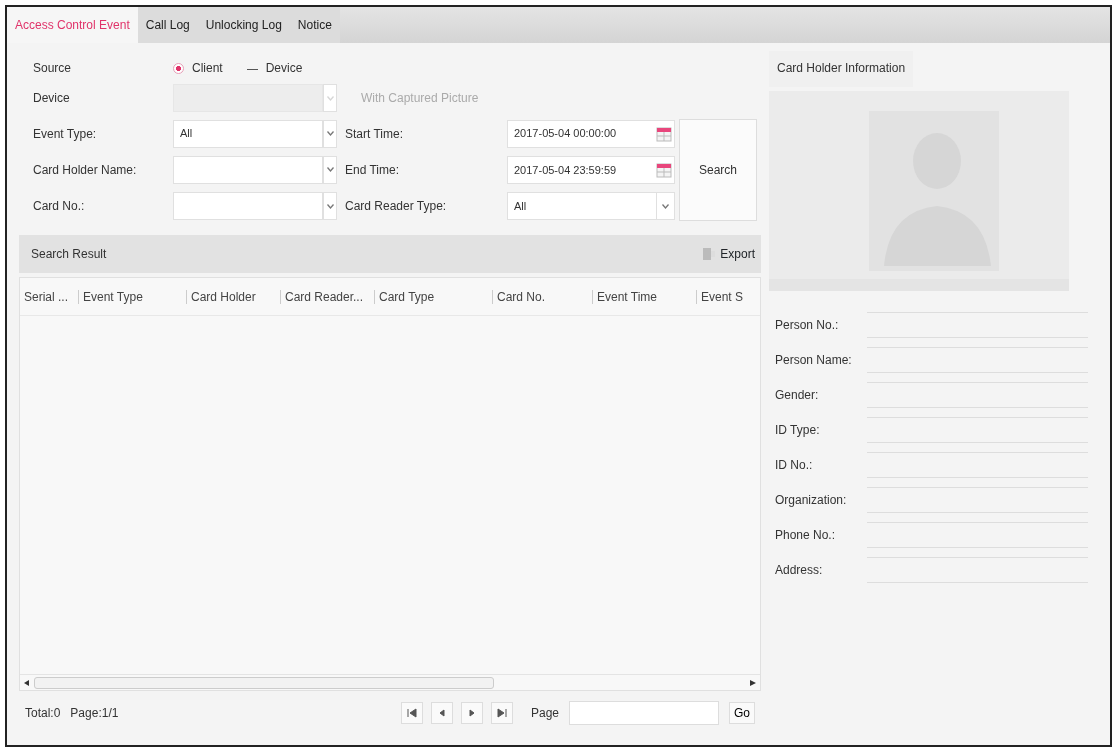  I want to click on first-page-button, so click(411, 713).